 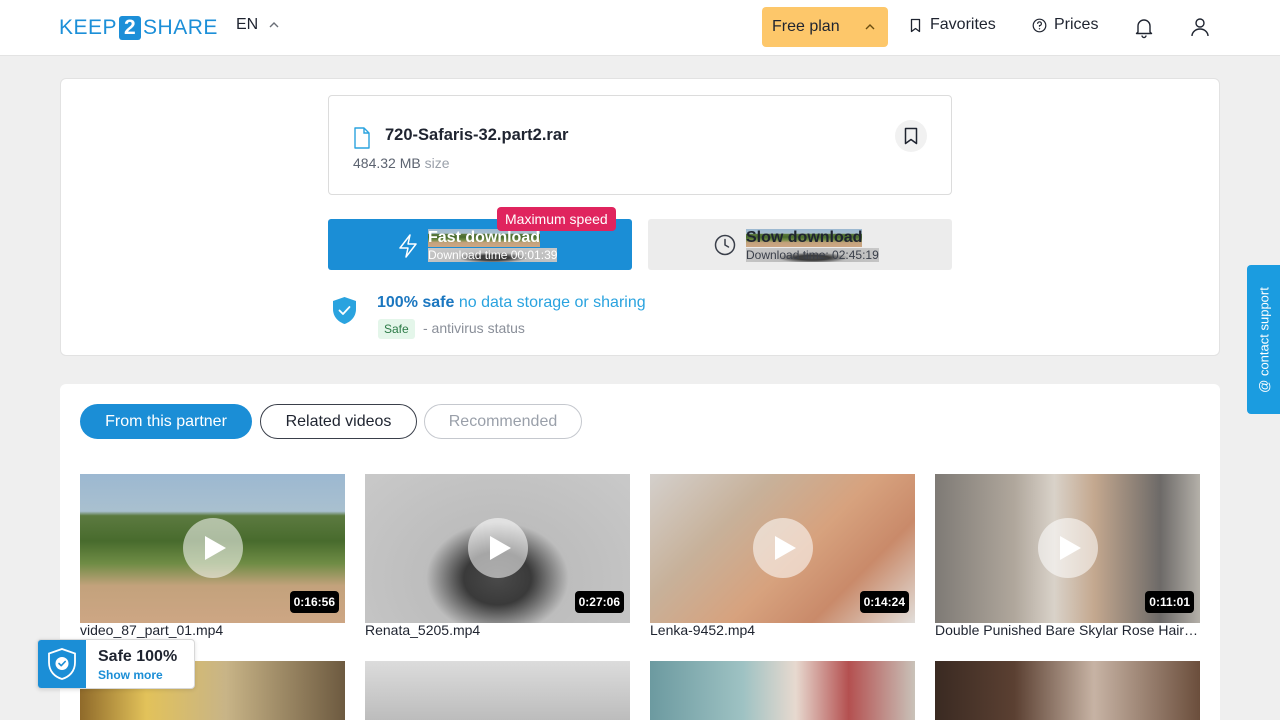 I want to click on logo-two: 2, so click(x=130, y=28).